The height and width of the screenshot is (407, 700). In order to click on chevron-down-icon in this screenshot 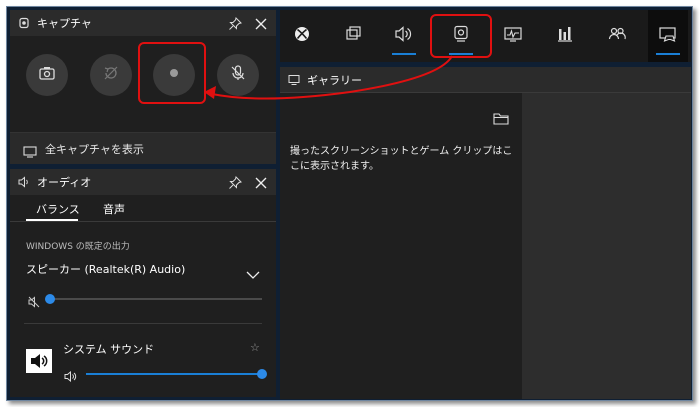, I will do `click(253, 271)`.